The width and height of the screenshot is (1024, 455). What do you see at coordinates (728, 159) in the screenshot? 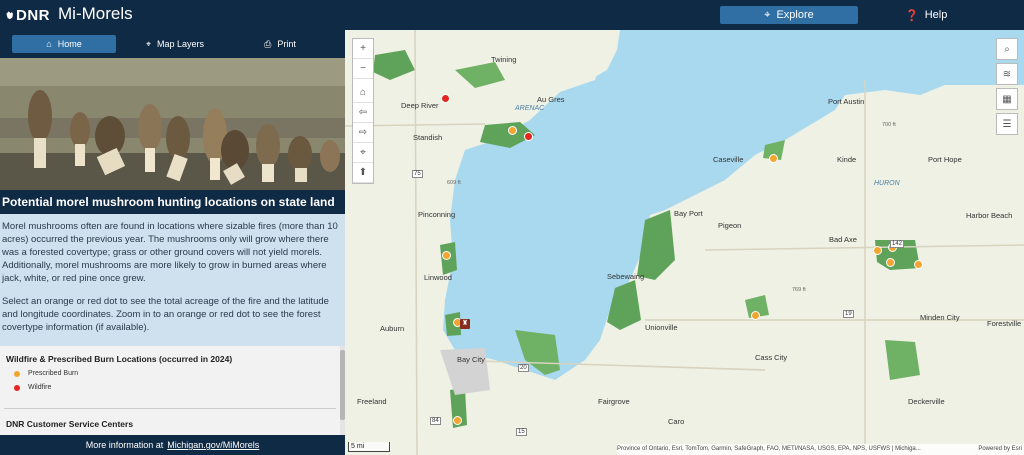
I see `place-label: Caseville` at bounding box center [728, 159].